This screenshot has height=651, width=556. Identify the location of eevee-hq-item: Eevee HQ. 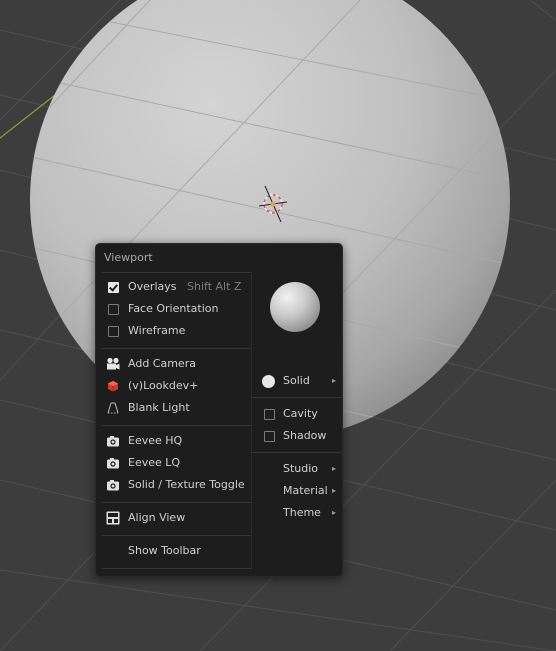
(174, 441).